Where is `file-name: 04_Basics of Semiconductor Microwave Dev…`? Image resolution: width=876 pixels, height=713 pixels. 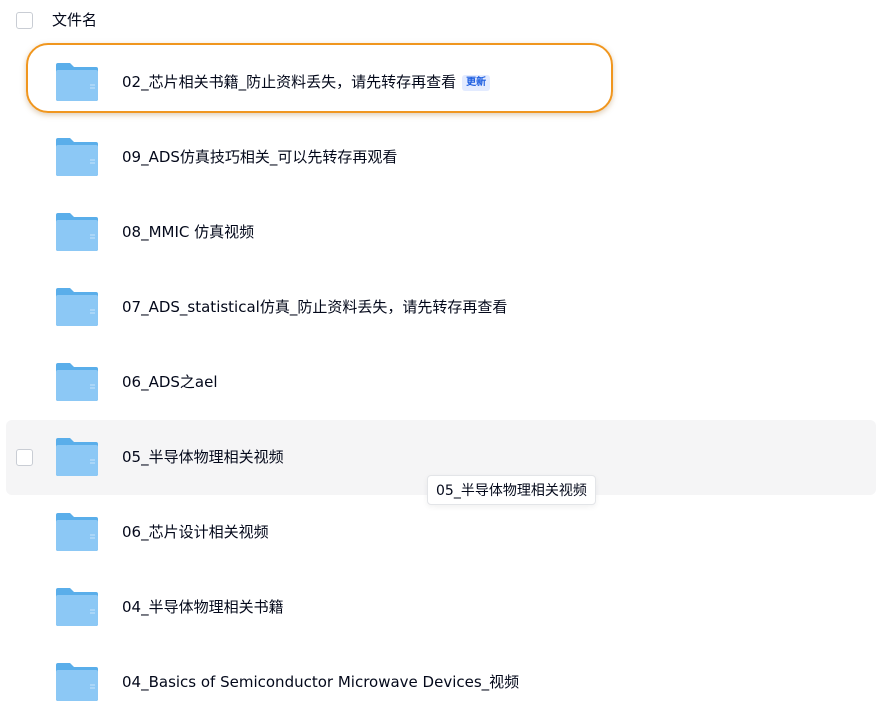 file-name: 04_Basics of Semiconductor Microwave Dev… is located at coordinates (320, 682).